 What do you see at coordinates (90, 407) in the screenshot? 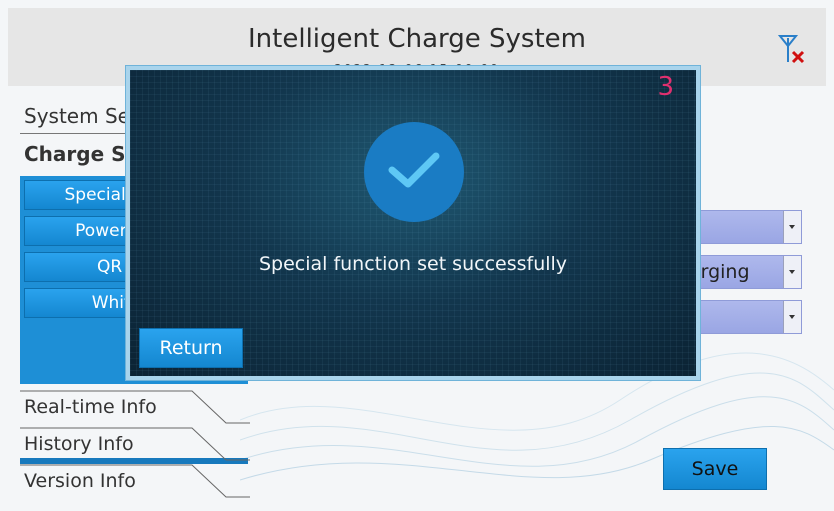
I see `sidebar-item-label: Real-time Info` at bounding box center [90, 407].